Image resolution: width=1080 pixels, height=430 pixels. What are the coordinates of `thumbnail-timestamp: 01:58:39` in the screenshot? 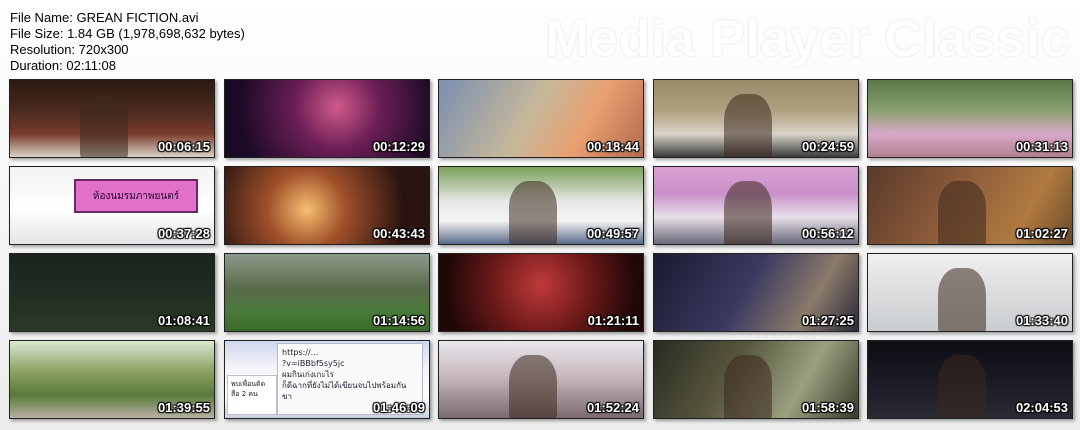 It's located at (827, 407).